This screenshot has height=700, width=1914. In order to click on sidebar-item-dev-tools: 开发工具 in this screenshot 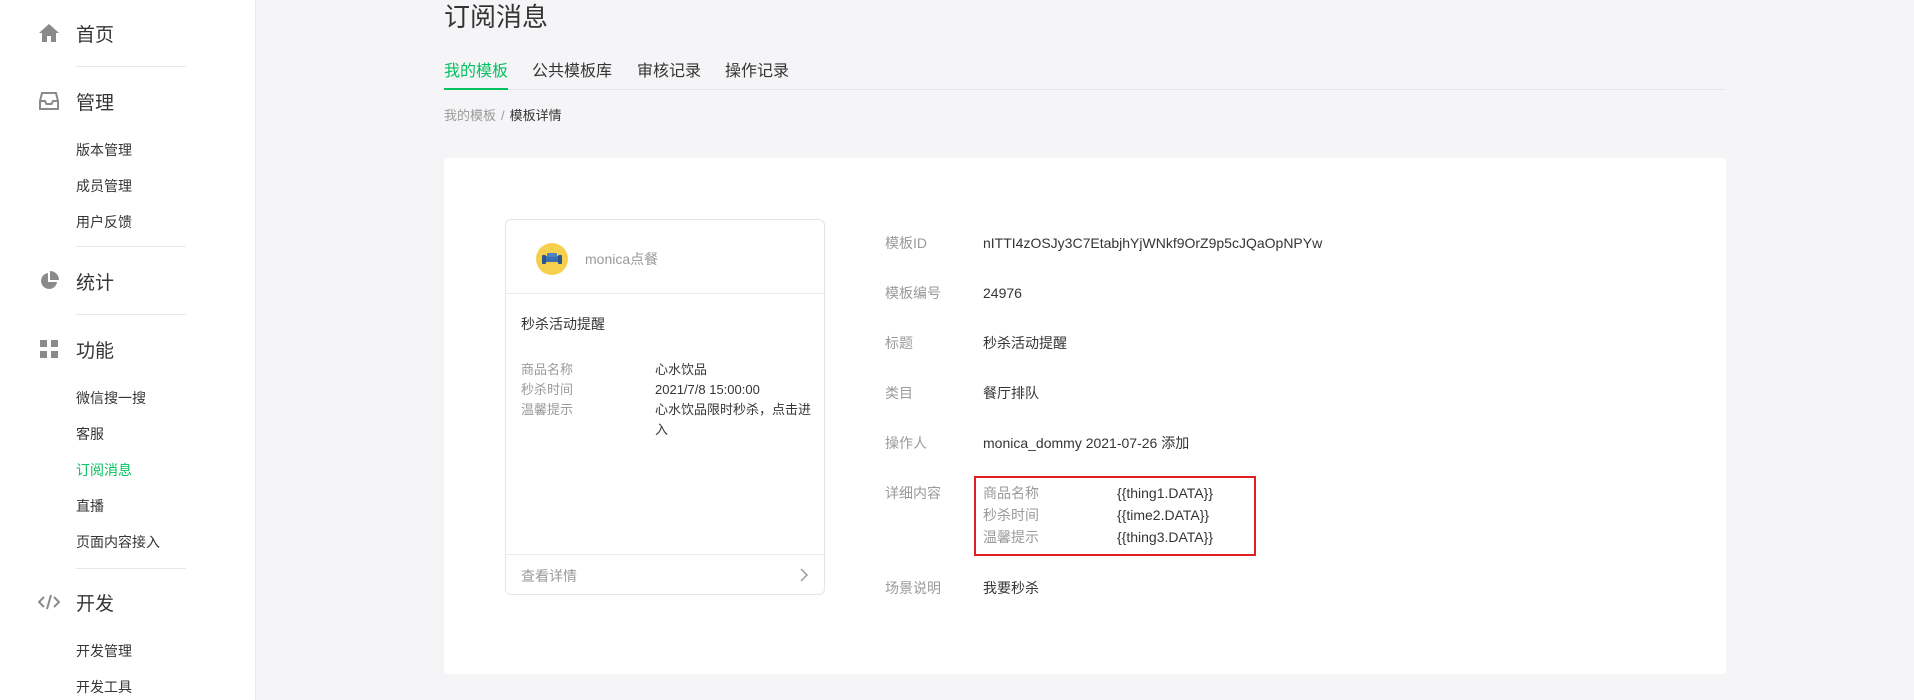, I will do `click(104, 687)`.